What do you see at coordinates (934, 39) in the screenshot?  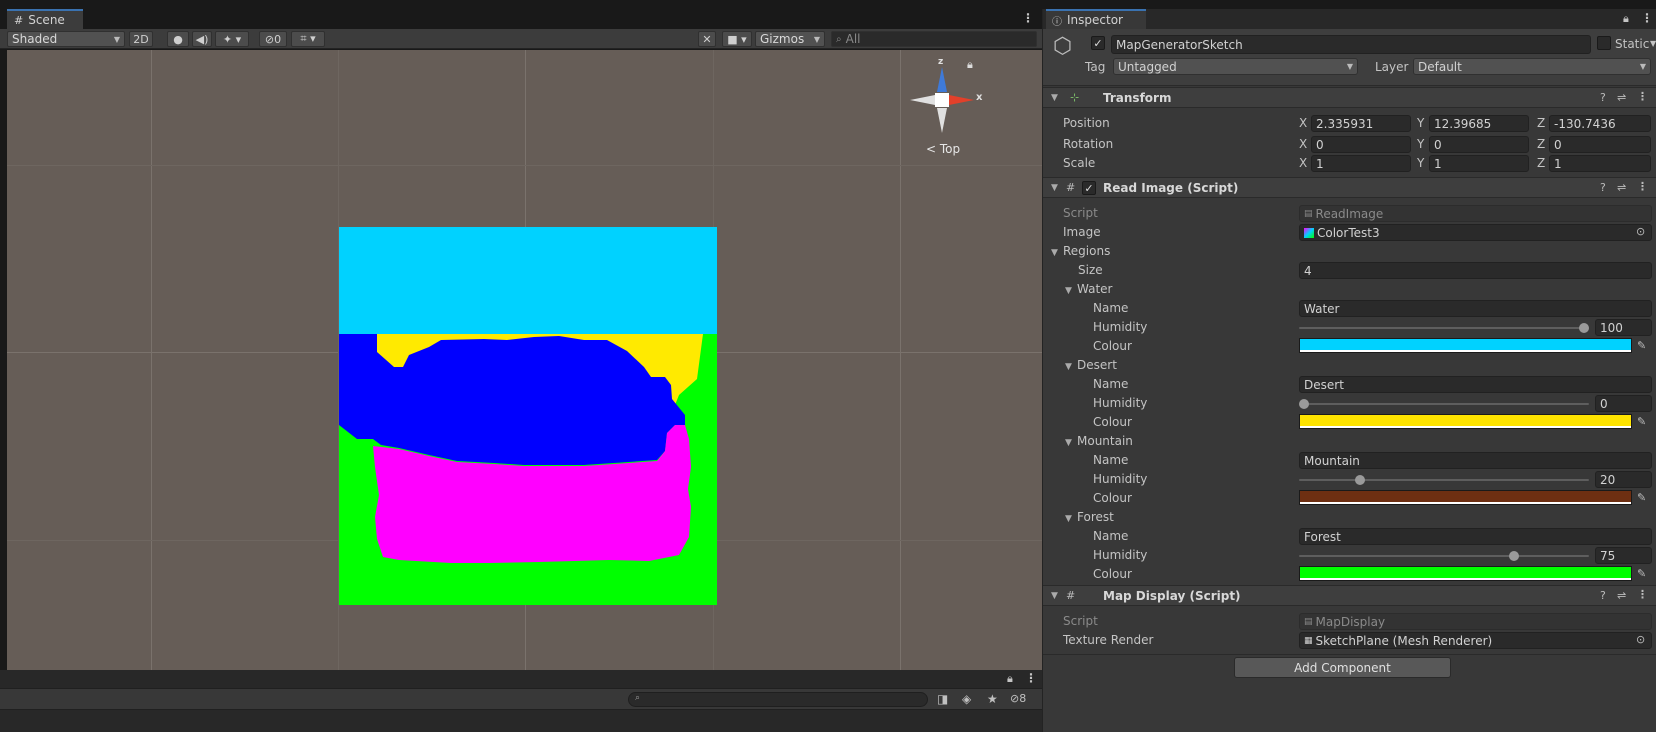 I see `scene-search-input: ⌕ All` at bounding box center [934, 39].